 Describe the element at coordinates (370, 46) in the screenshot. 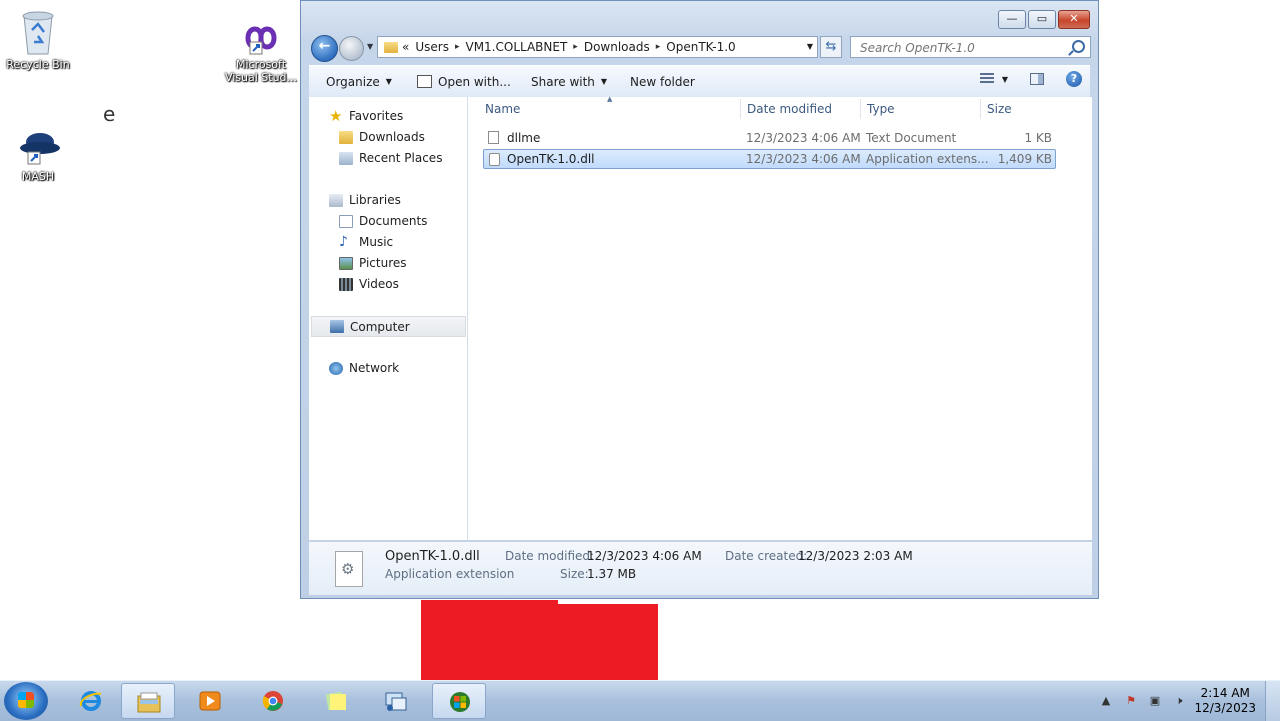

I see `recent-pages-dropdown-icon: ▼` at that location.